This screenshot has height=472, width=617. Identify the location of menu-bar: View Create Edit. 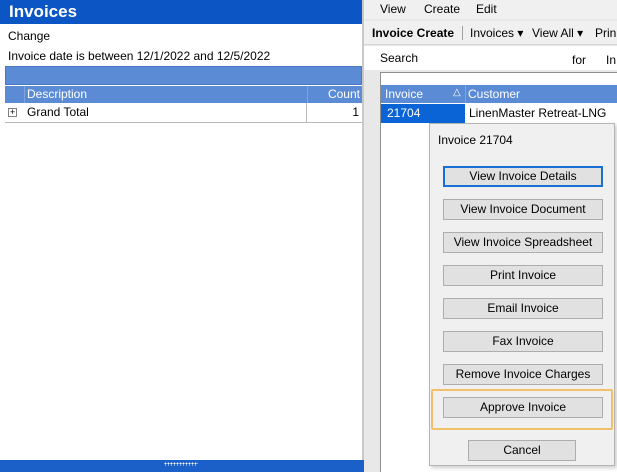
(490, 9).